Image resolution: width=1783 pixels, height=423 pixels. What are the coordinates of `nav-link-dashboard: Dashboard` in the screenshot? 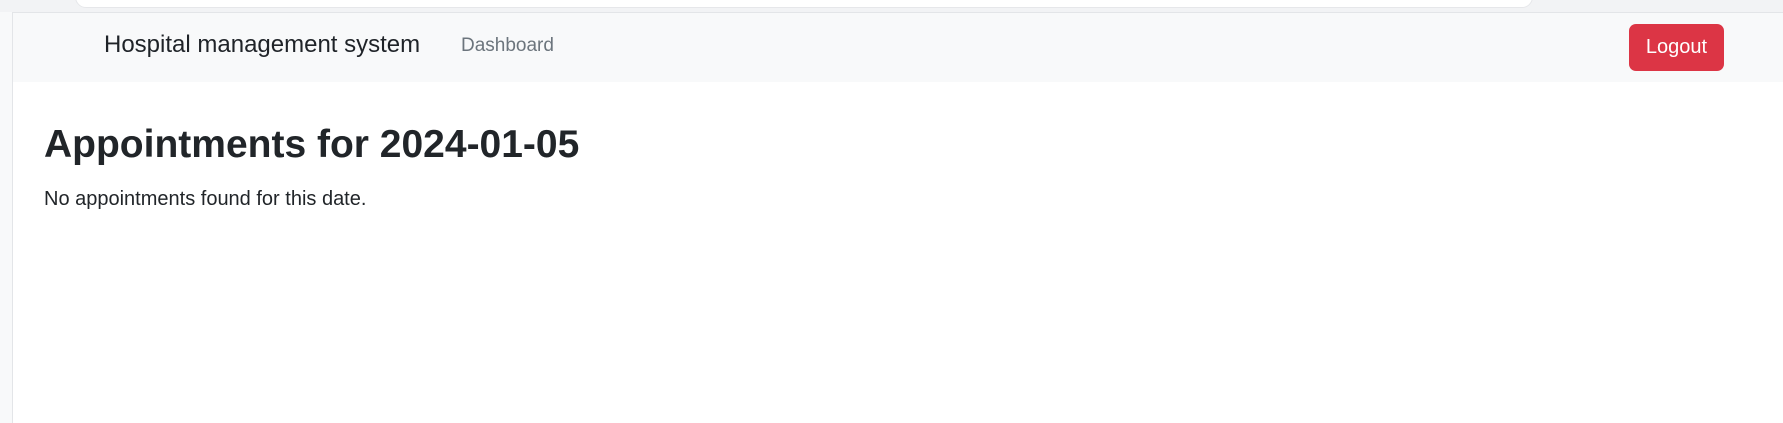 It's located at (507, 46).